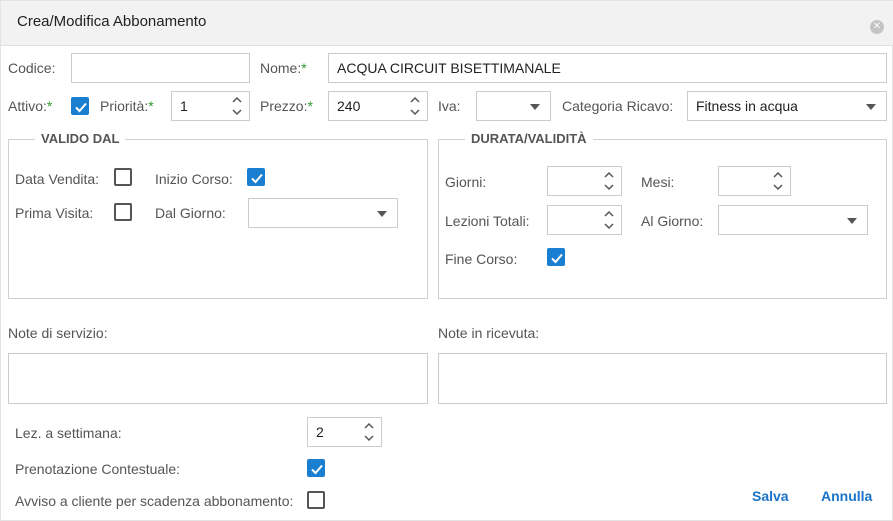  Describe the element at coordinates (793, 220) in the screenshot. I see `al-giorno-select` at that location.